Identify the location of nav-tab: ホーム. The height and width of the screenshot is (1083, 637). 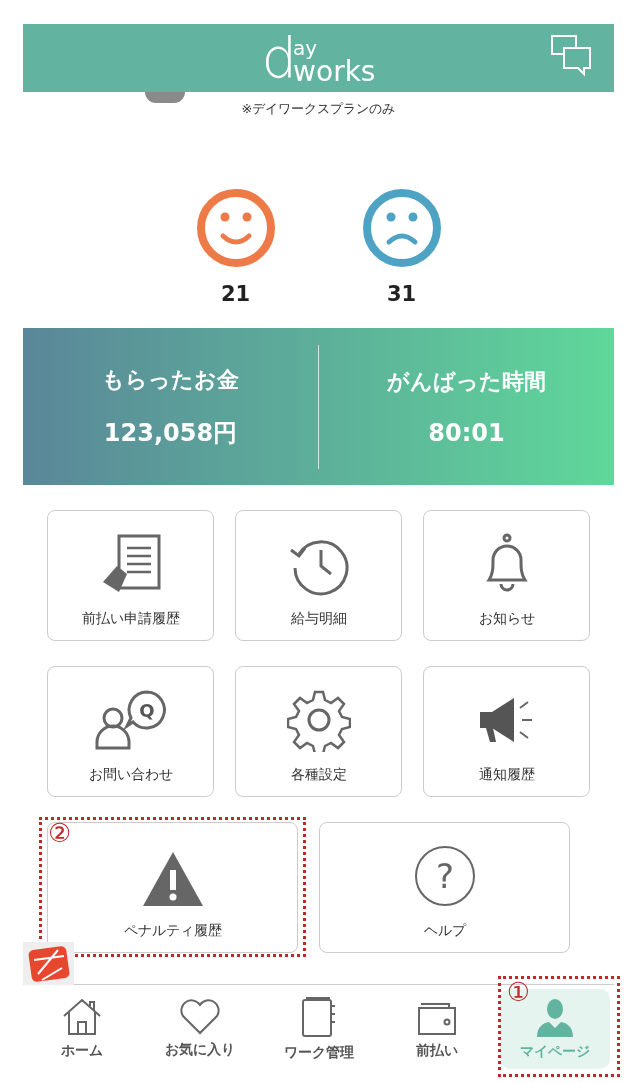
(82, 1029).